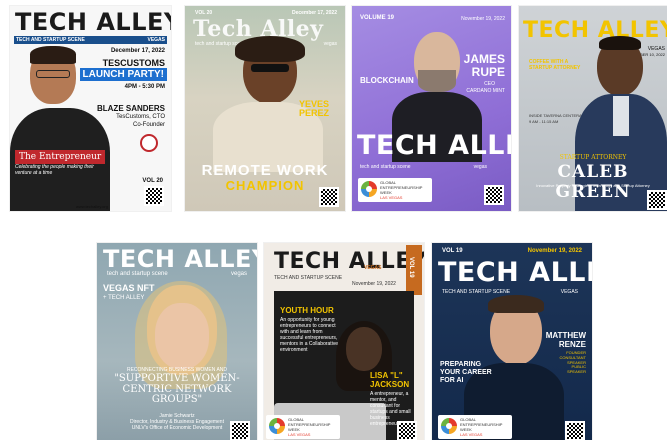 The width and height of the screenshot is (667, 440). Describe the element at coordinates (265, 170) in the screenshot. I see `headline-remote-work: REMOTE WORK` at that location.